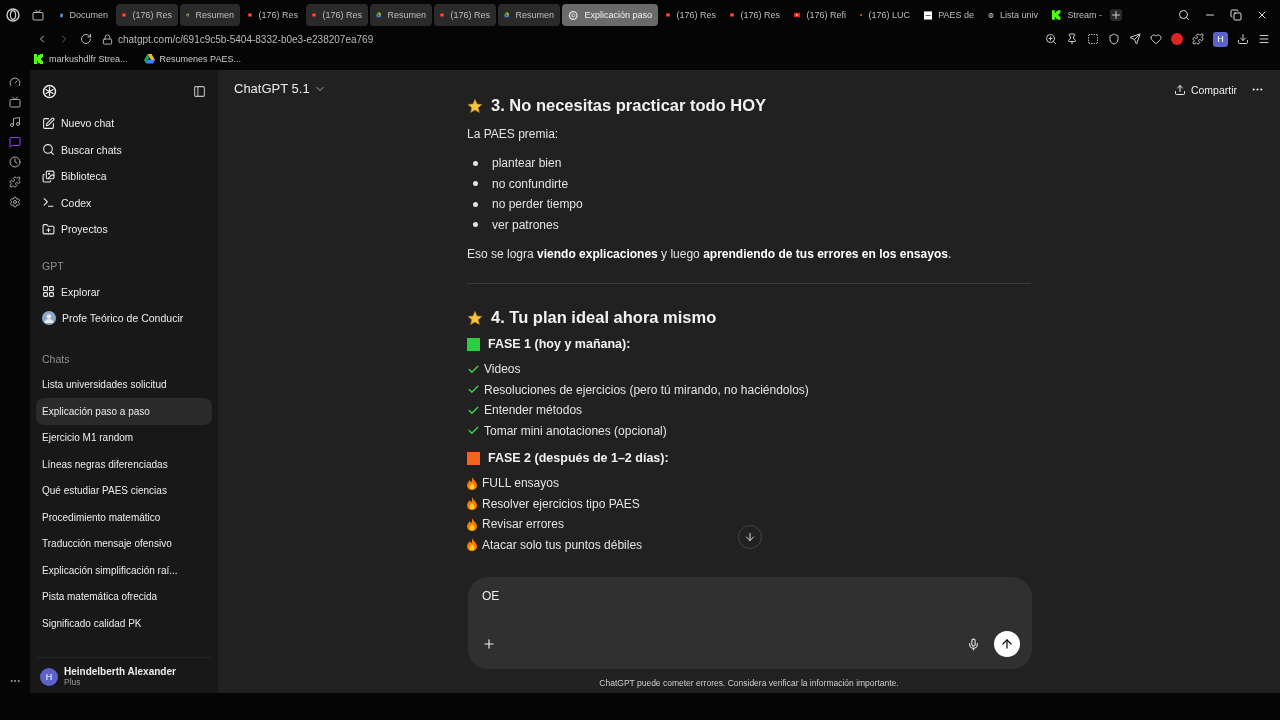 The height and width of the screenshot is (720, 1280). Describe the element at coordinates (15, 122) in the screenshot. I see `music-icon` at that location.